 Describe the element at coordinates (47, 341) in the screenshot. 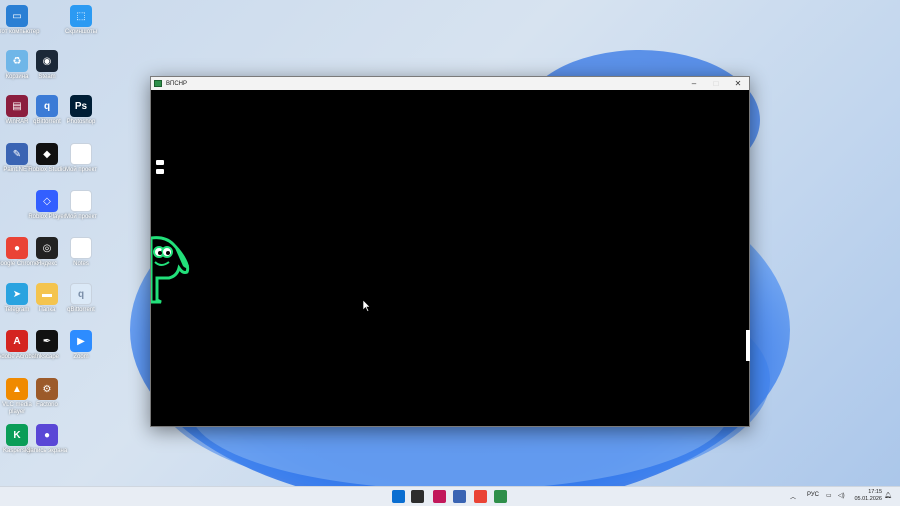

I see `inkscape-icon: ✒` at that location.